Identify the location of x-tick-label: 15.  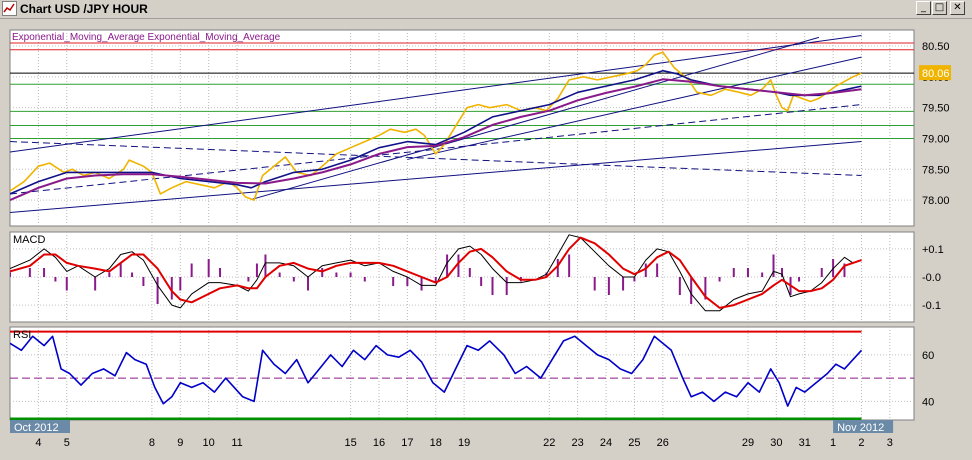
(350, 443).